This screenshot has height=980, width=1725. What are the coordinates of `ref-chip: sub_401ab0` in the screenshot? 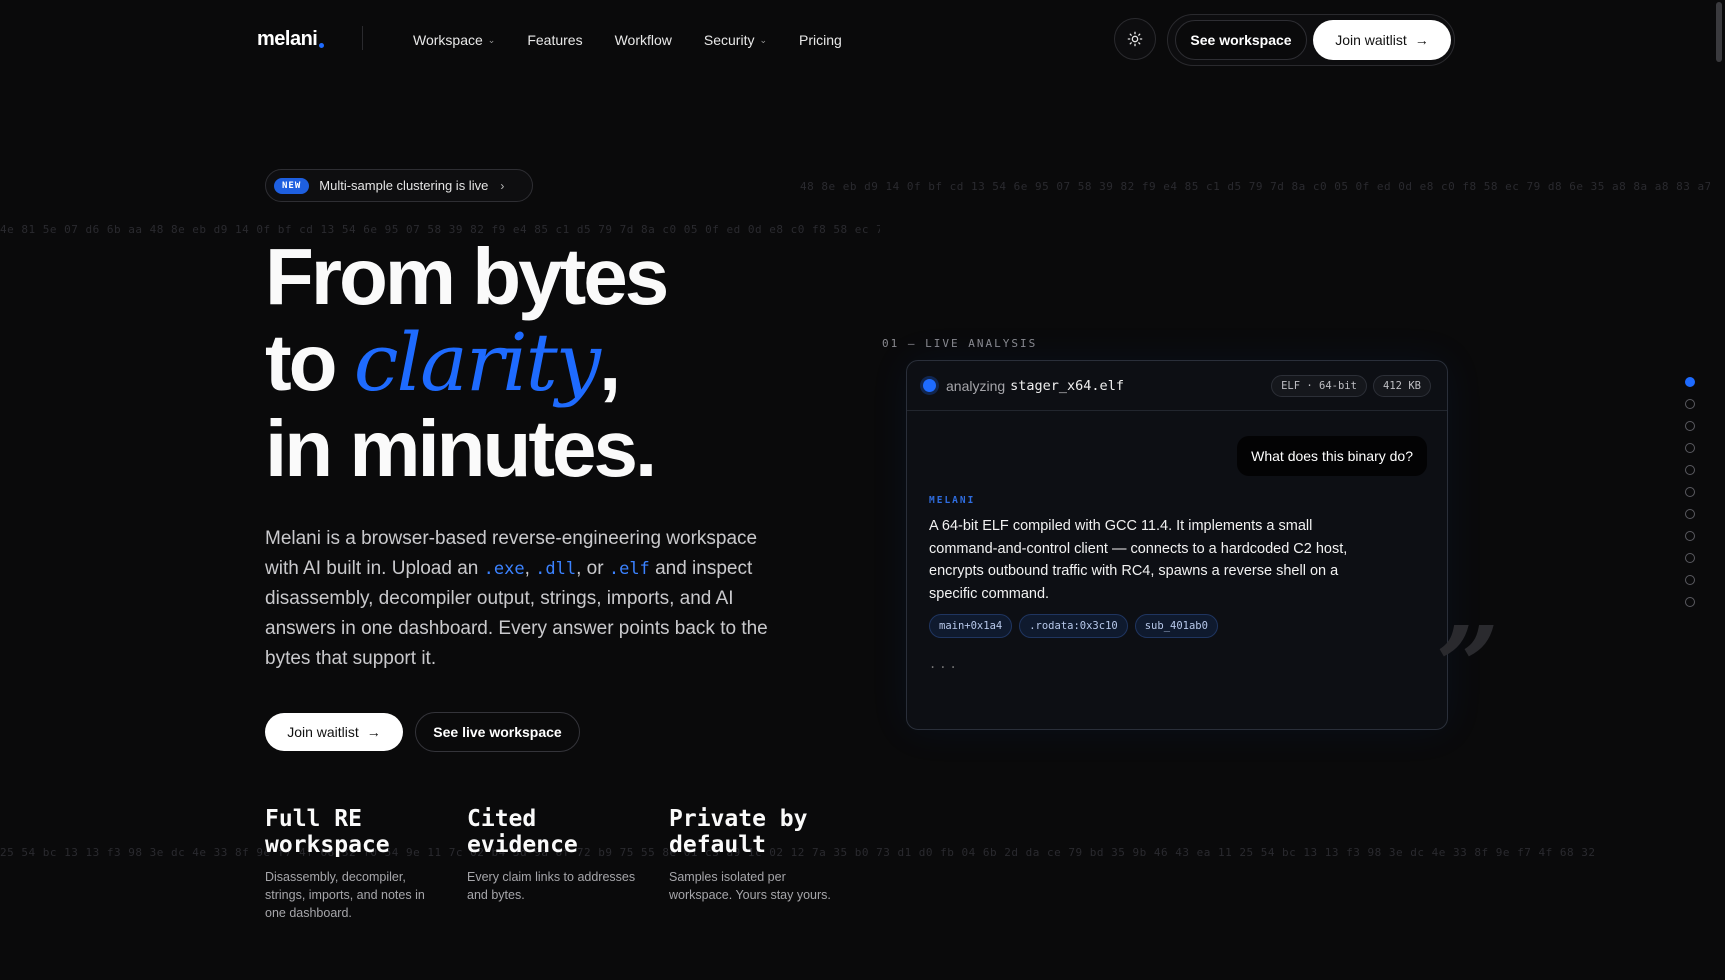 It's located at (1176, 626).